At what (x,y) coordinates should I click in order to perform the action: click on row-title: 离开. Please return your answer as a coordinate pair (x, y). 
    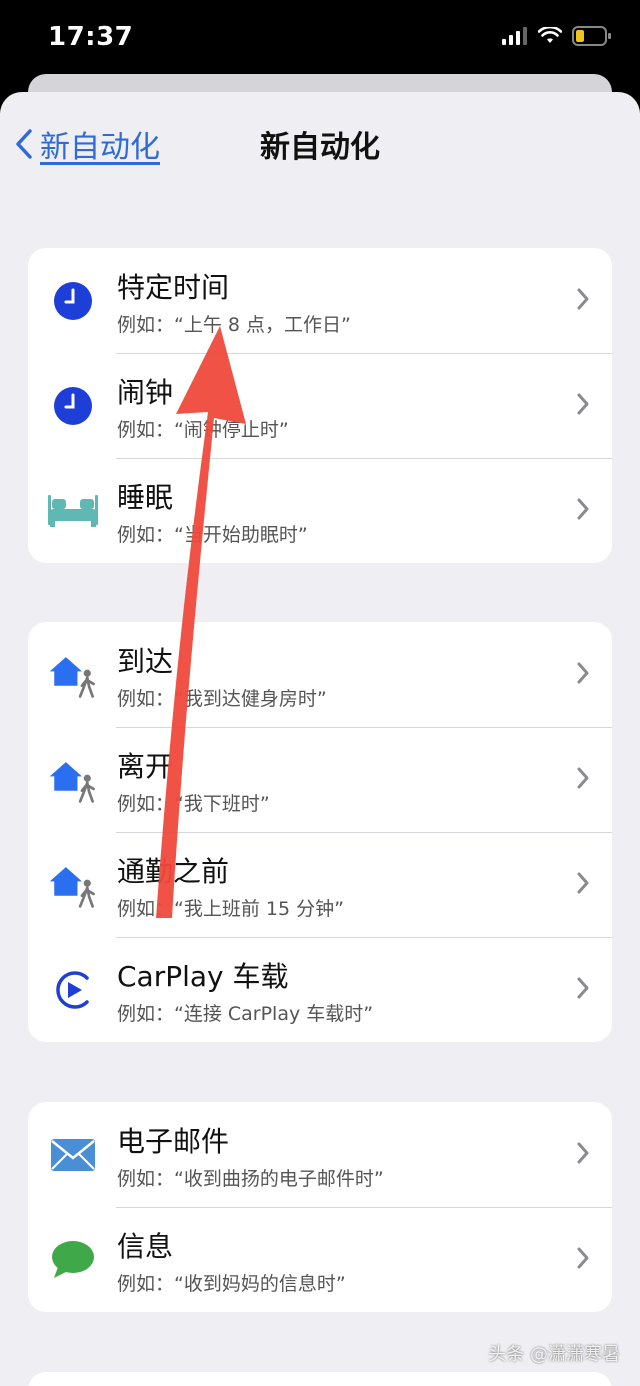
    Looking at the image, I should click on (145, 766).